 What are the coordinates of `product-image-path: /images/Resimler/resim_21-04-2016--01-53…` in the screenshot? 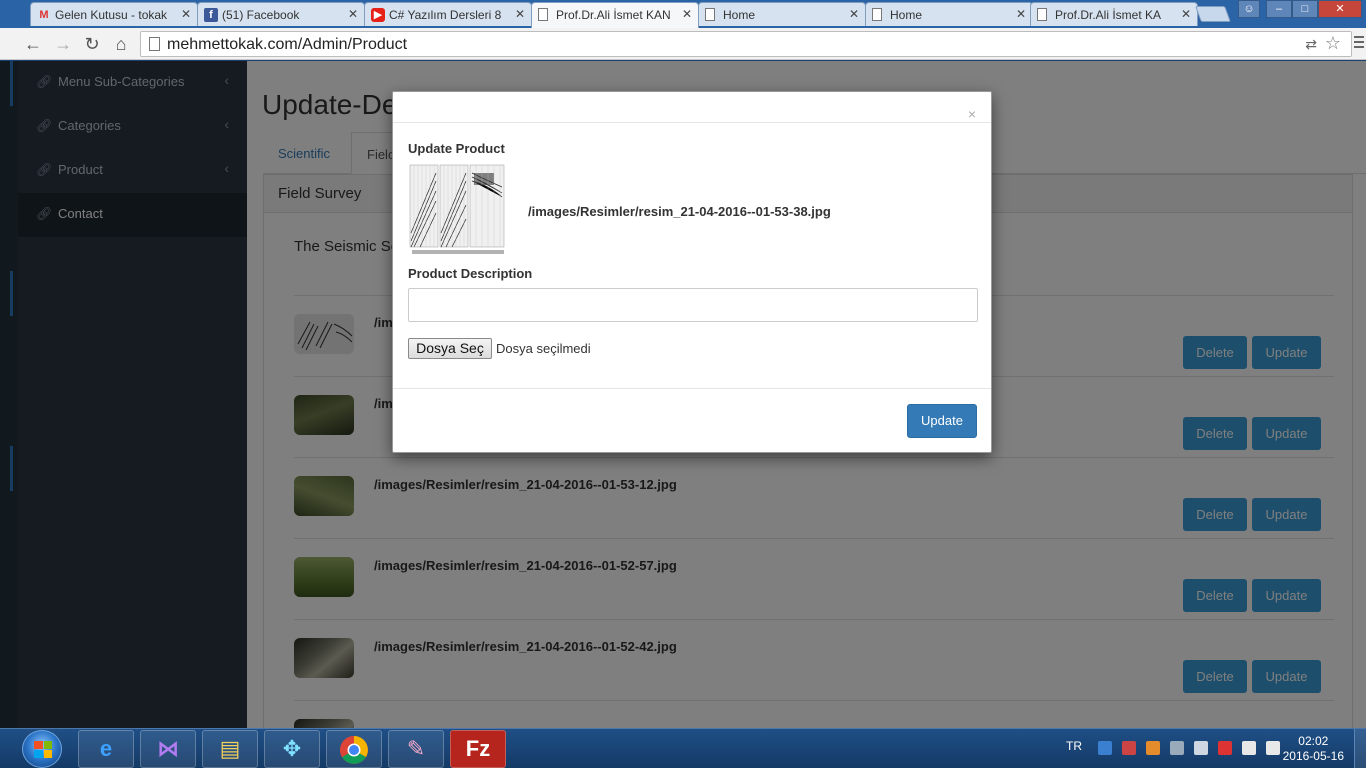 It's located at (679, 211).